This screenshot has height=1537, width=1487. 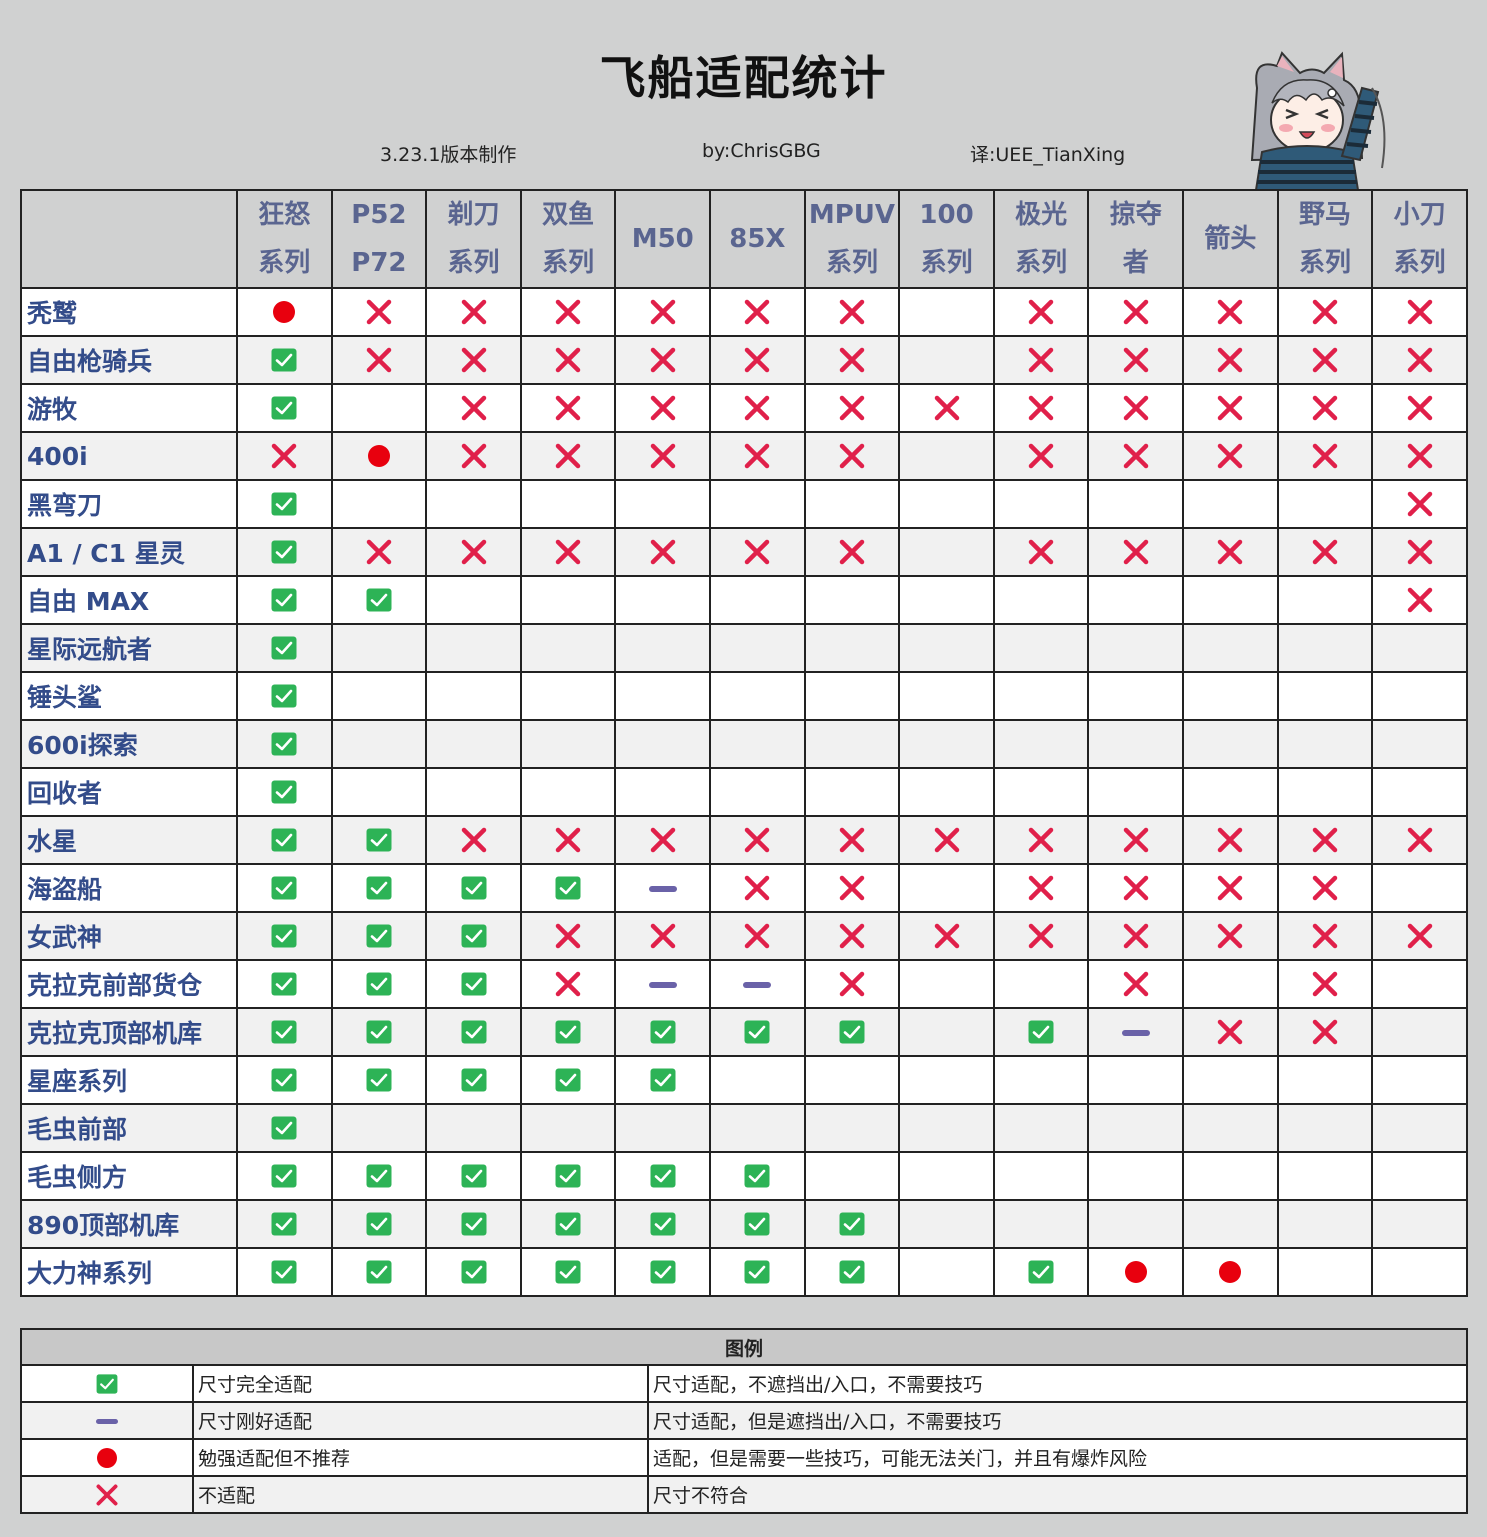 I want to click on column-header-line1: P52, so click(x=379, y=215).